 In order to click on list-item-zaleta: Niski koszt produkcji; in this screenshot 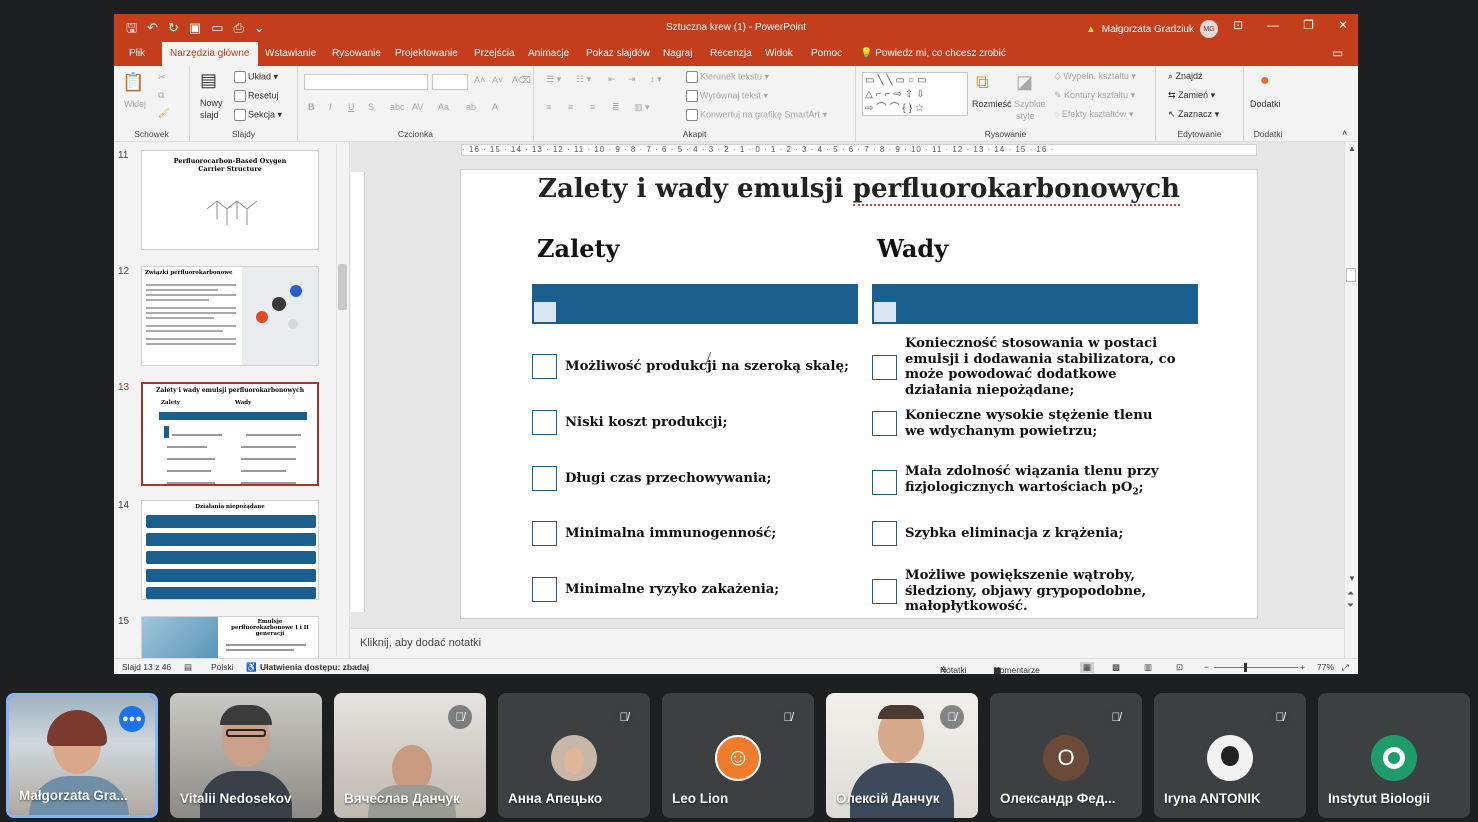, I will do `click(697, 422)`.